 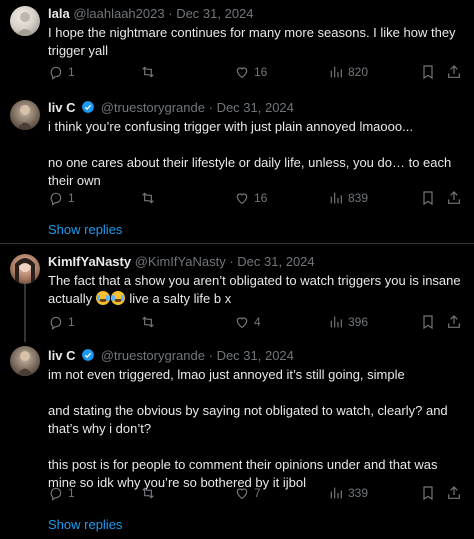 I want to click on like-button: 4, so click(x=247, y=322).